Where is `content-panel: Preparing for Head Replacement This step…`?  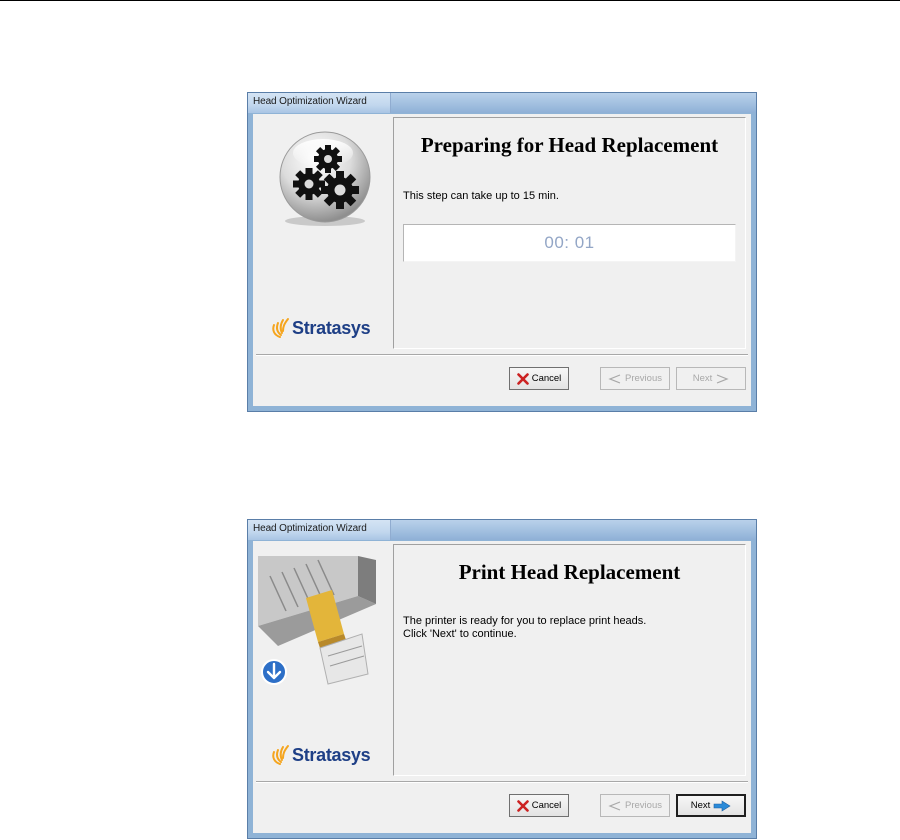 content-panel: Preparing for Head Replacement This step… is located at coordinates (569, 233).